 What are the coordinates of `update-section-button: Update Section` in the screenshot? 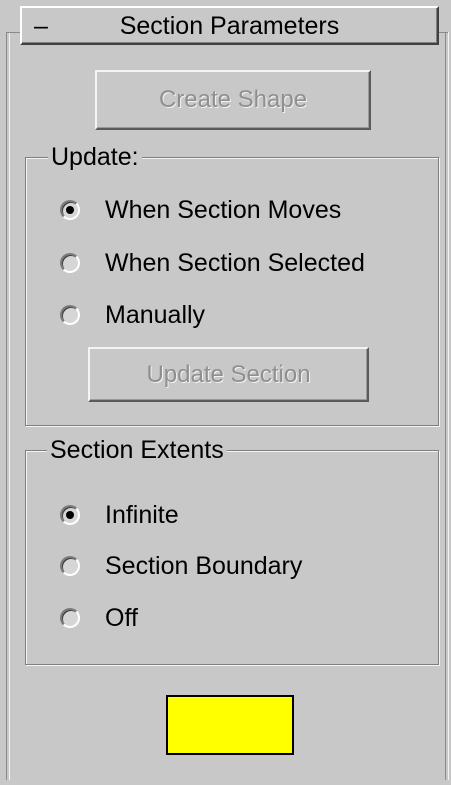 It's located at (228, 374).